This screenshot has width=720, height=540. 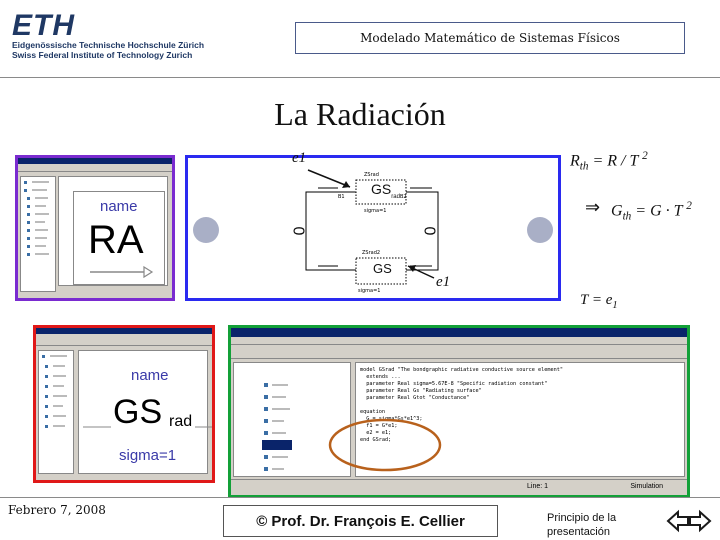 What do you see at coordinates (459, 487) in the screenshot?
I see `editor-status-bar: Line: 1 Simulation` at bounding box center [459, 487].